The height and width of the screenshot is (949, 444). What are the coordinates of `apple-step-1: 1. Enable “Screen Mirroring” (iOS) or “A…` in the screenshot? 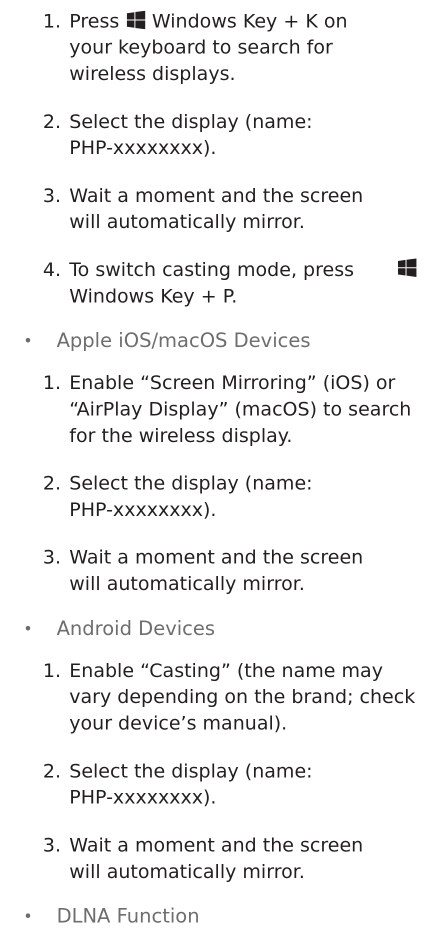 It's located at (234, 409).